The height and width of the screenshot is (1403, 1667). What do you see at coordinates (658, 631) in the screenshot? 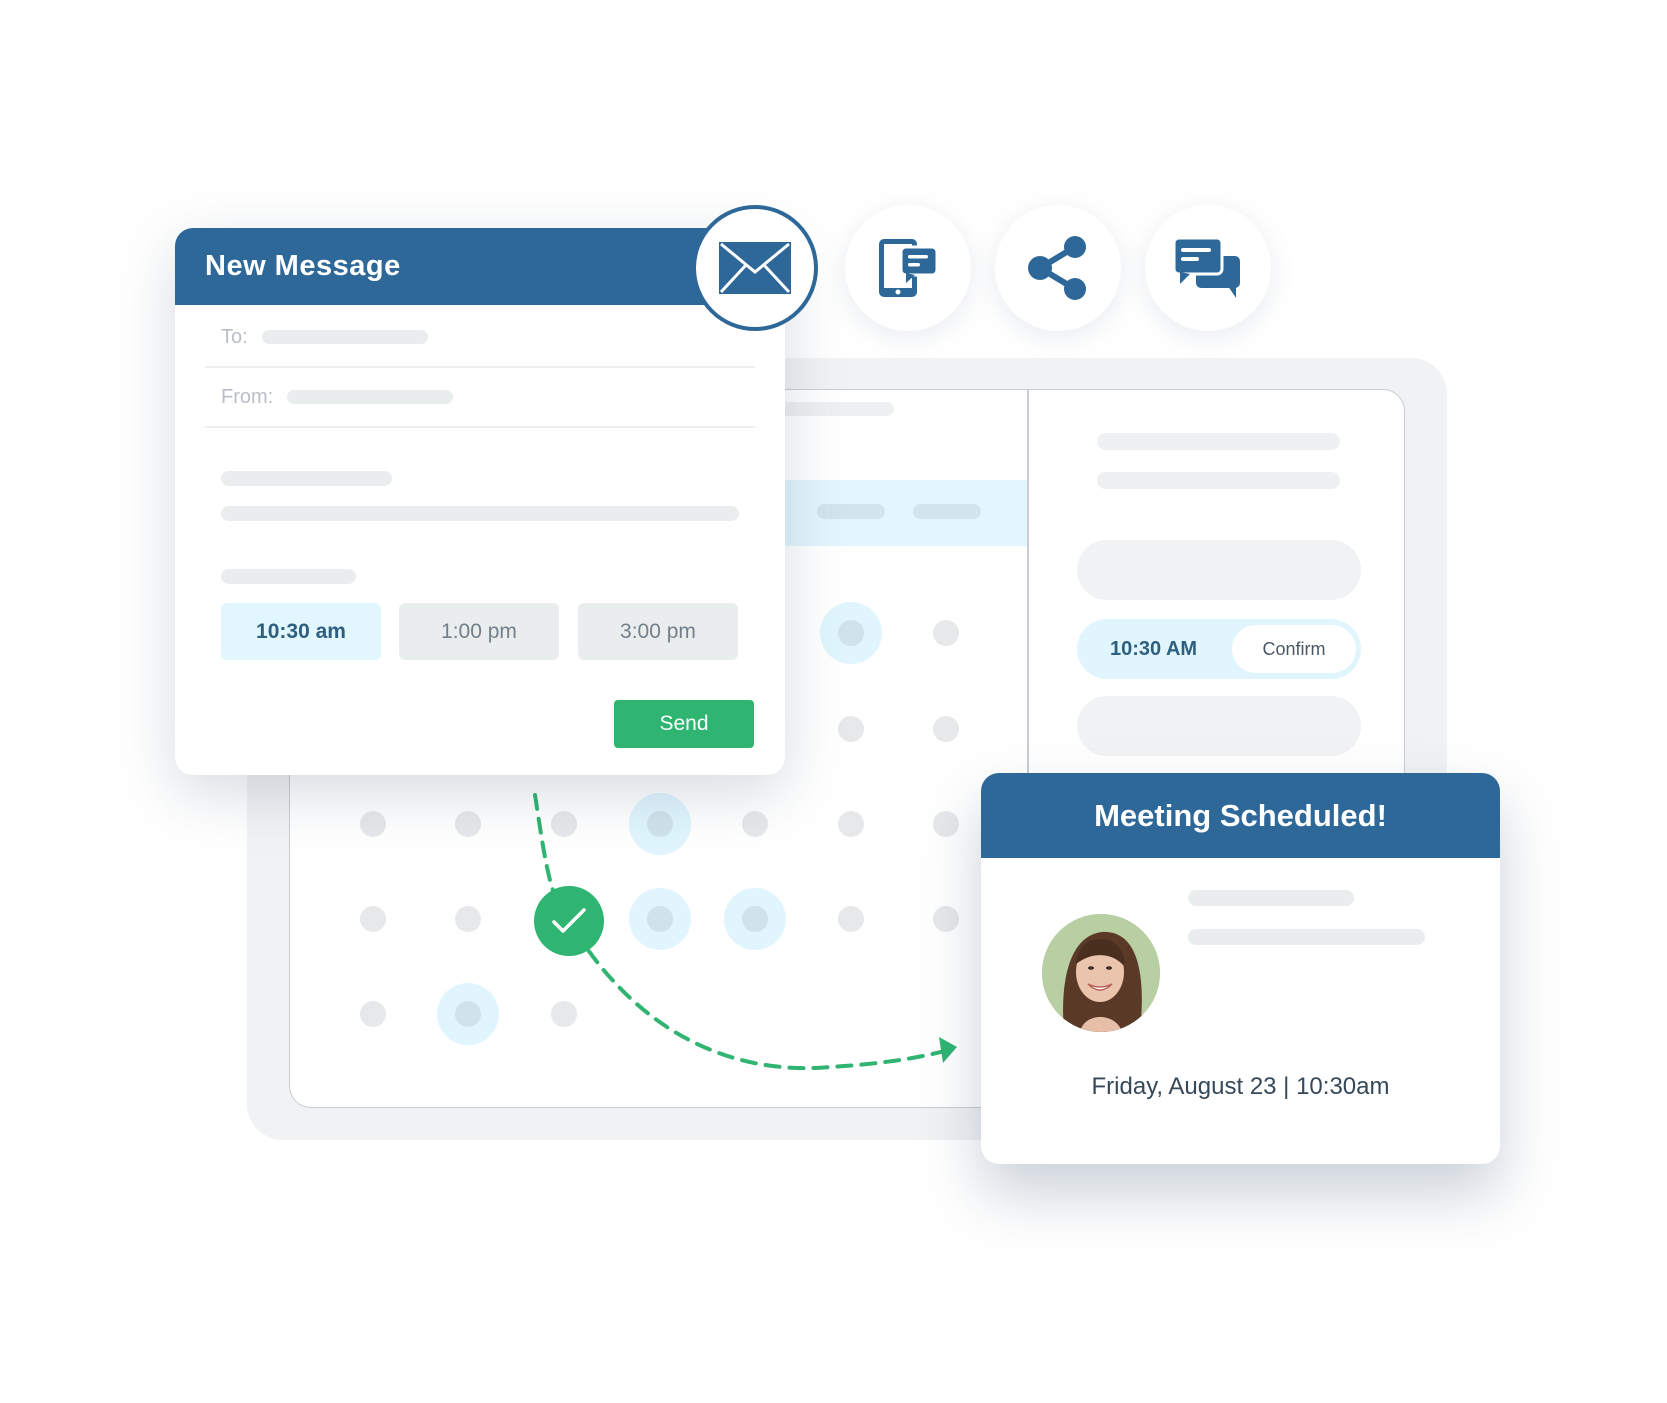
I see `time-option-300pm: 3:00 pm` at bounding box center [658, 631].